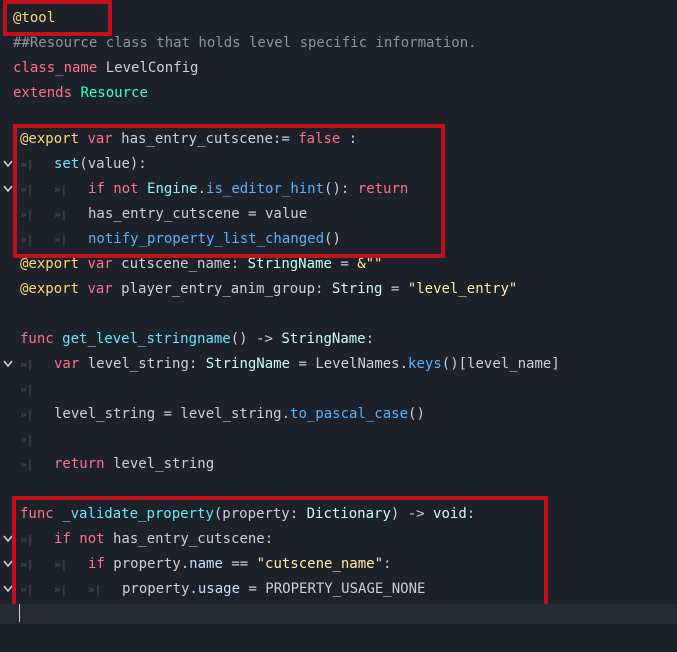 The height and width of the screenshot is (652, 677). What do you see at coordinates (357, 289) in the screenshot?
I see `code-token: String` at bounding box center [357, 289].